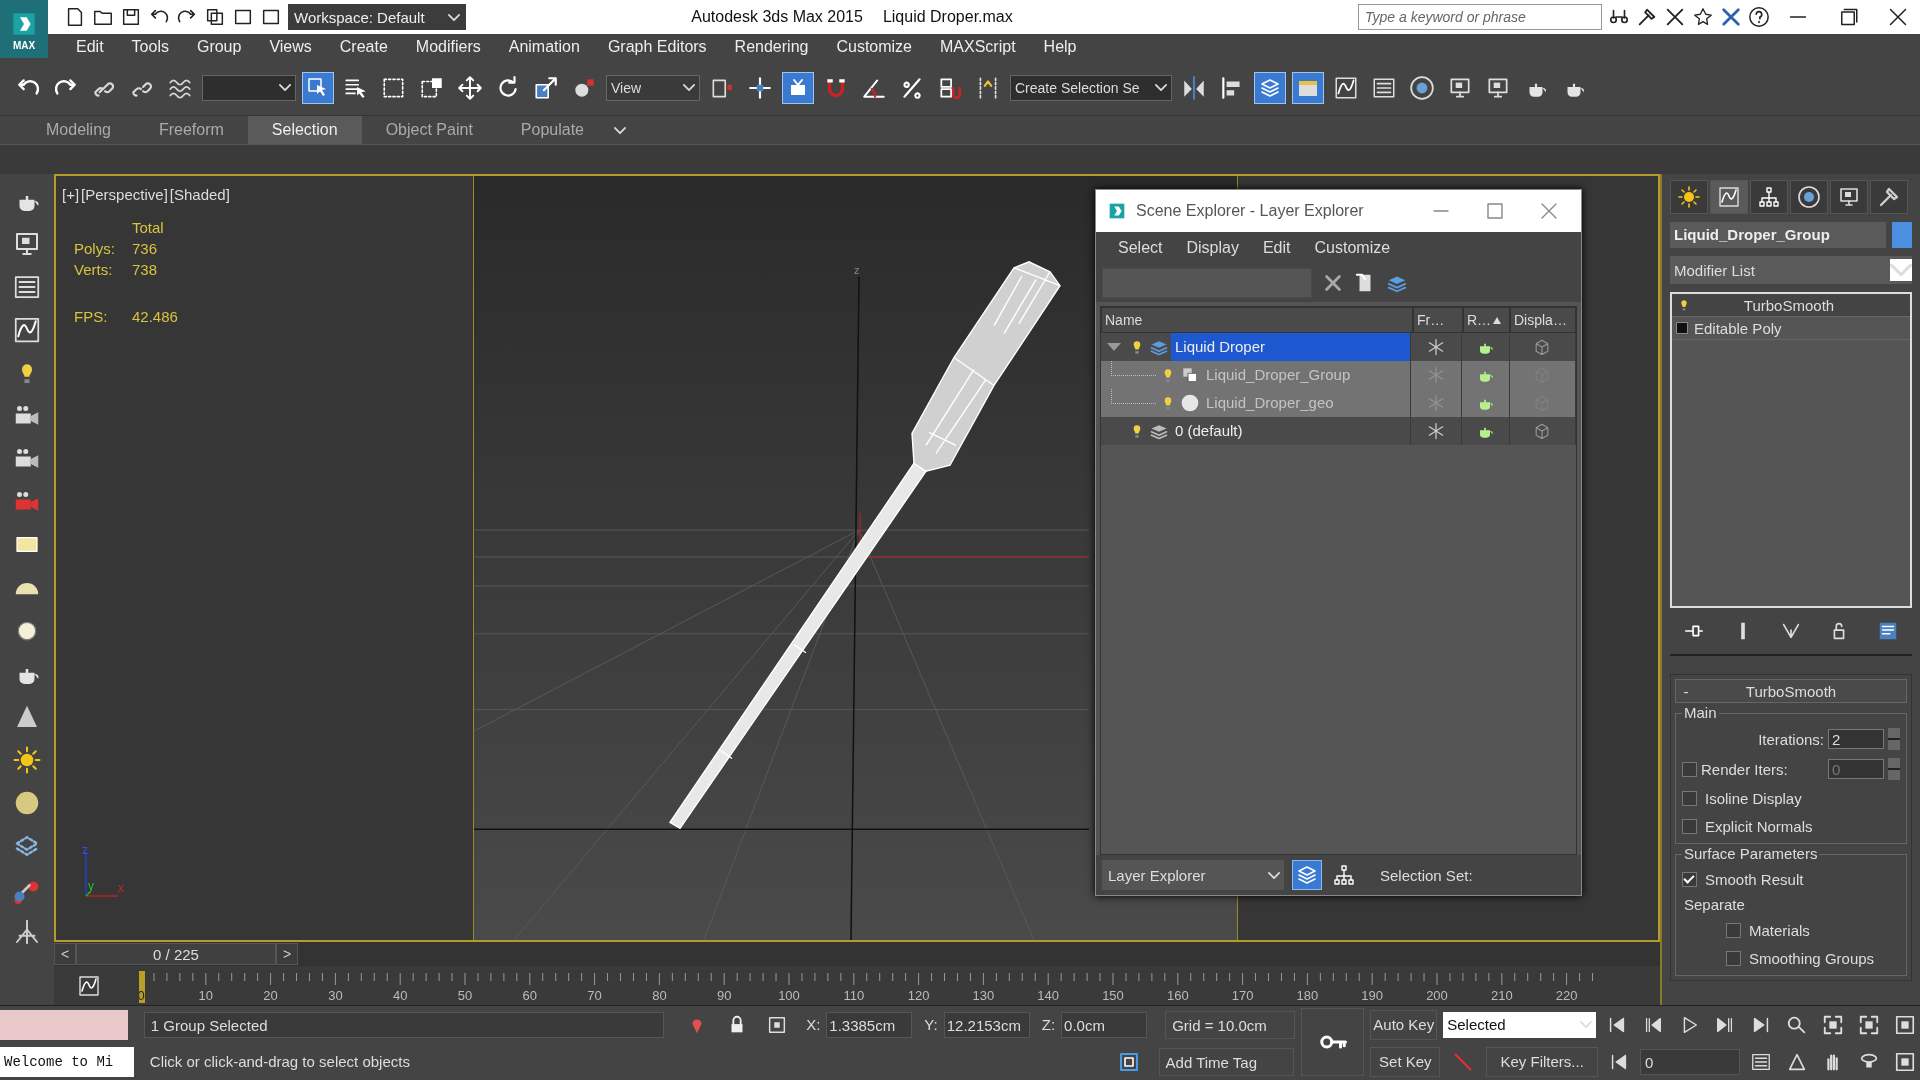  Describe the element at coordinates (1480, 17) in the screenshot. I see `search-field: Type a keyword or phrase` at that location.